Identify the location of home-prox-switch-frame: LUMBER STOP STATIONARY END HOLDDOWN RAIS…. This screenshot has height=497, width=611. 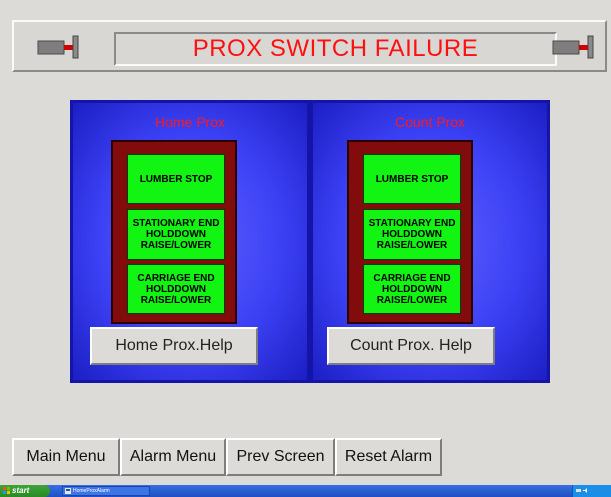
(174, 232).